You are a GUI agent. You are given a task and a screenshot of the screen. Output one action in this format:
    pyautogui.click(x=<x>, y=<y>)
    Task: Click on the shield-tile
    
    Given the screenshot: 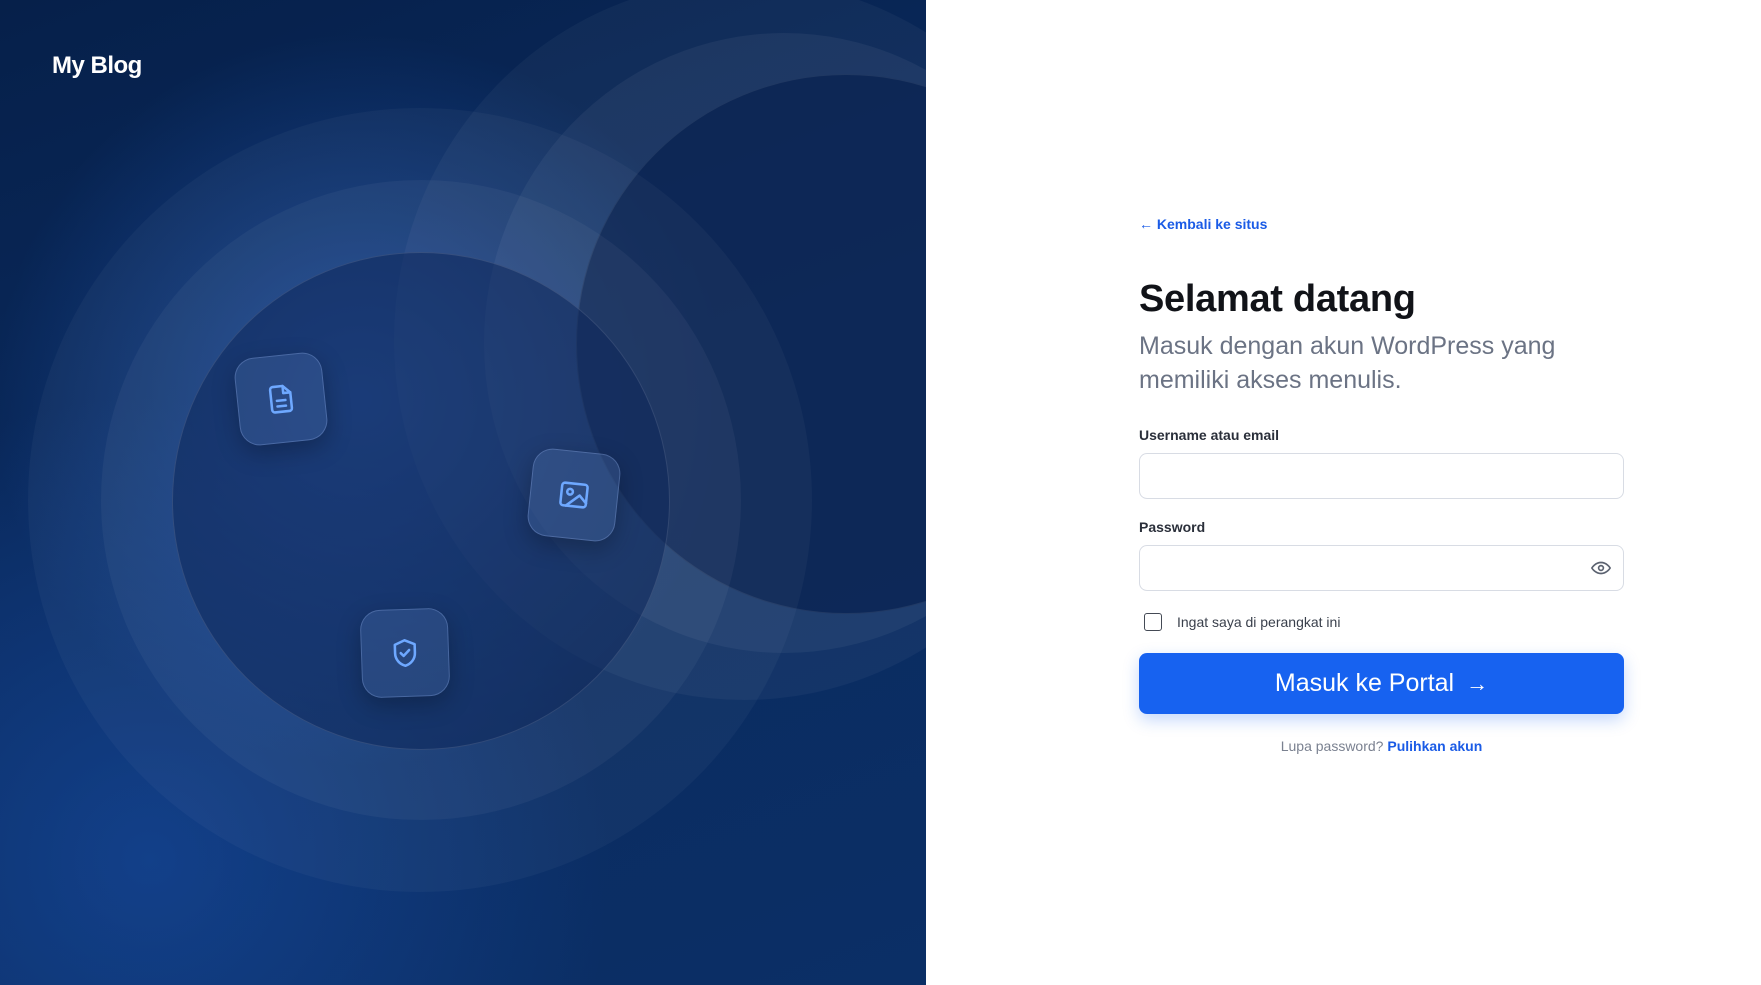 What is the action you would take?
    pyautogui.click(x=405, y=653)
    